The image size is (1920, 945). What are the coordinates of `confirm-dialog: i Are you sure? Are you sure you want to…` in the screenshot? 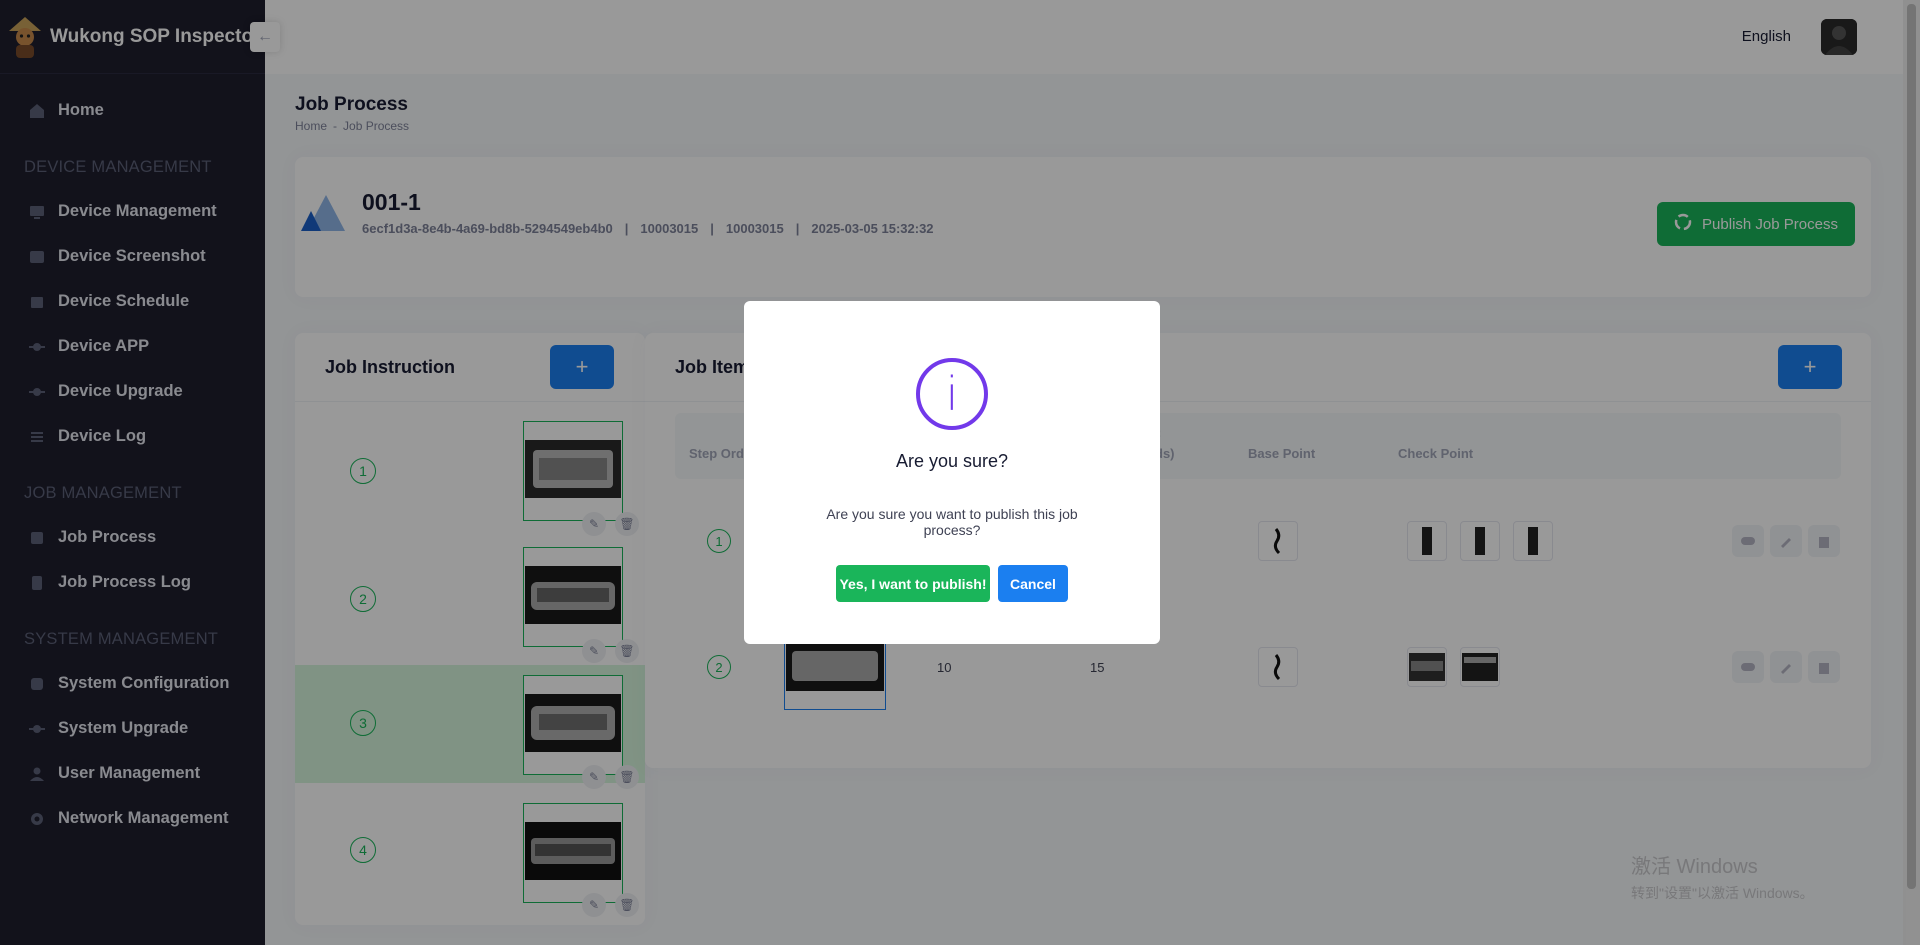 It's located at (952, 472).